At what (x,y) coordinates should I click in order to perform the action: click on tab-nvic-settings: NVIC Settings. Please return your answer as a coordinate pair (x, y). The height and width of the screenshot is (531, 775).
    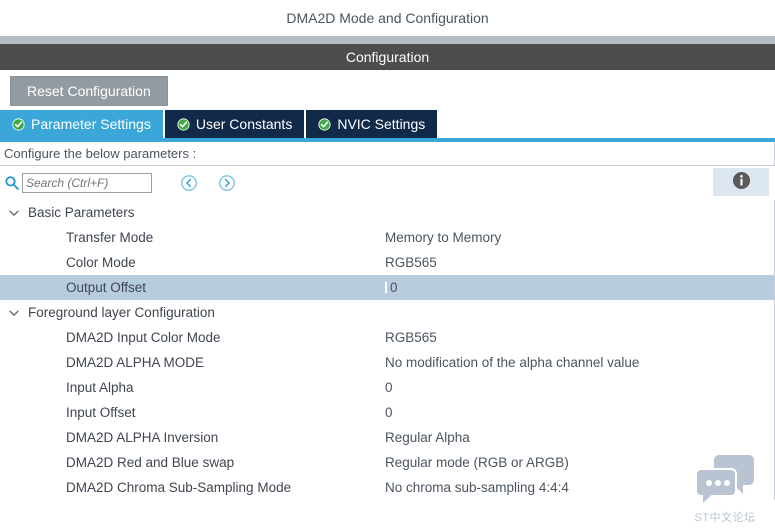
    Looking at the image, I should click on (373, 124).